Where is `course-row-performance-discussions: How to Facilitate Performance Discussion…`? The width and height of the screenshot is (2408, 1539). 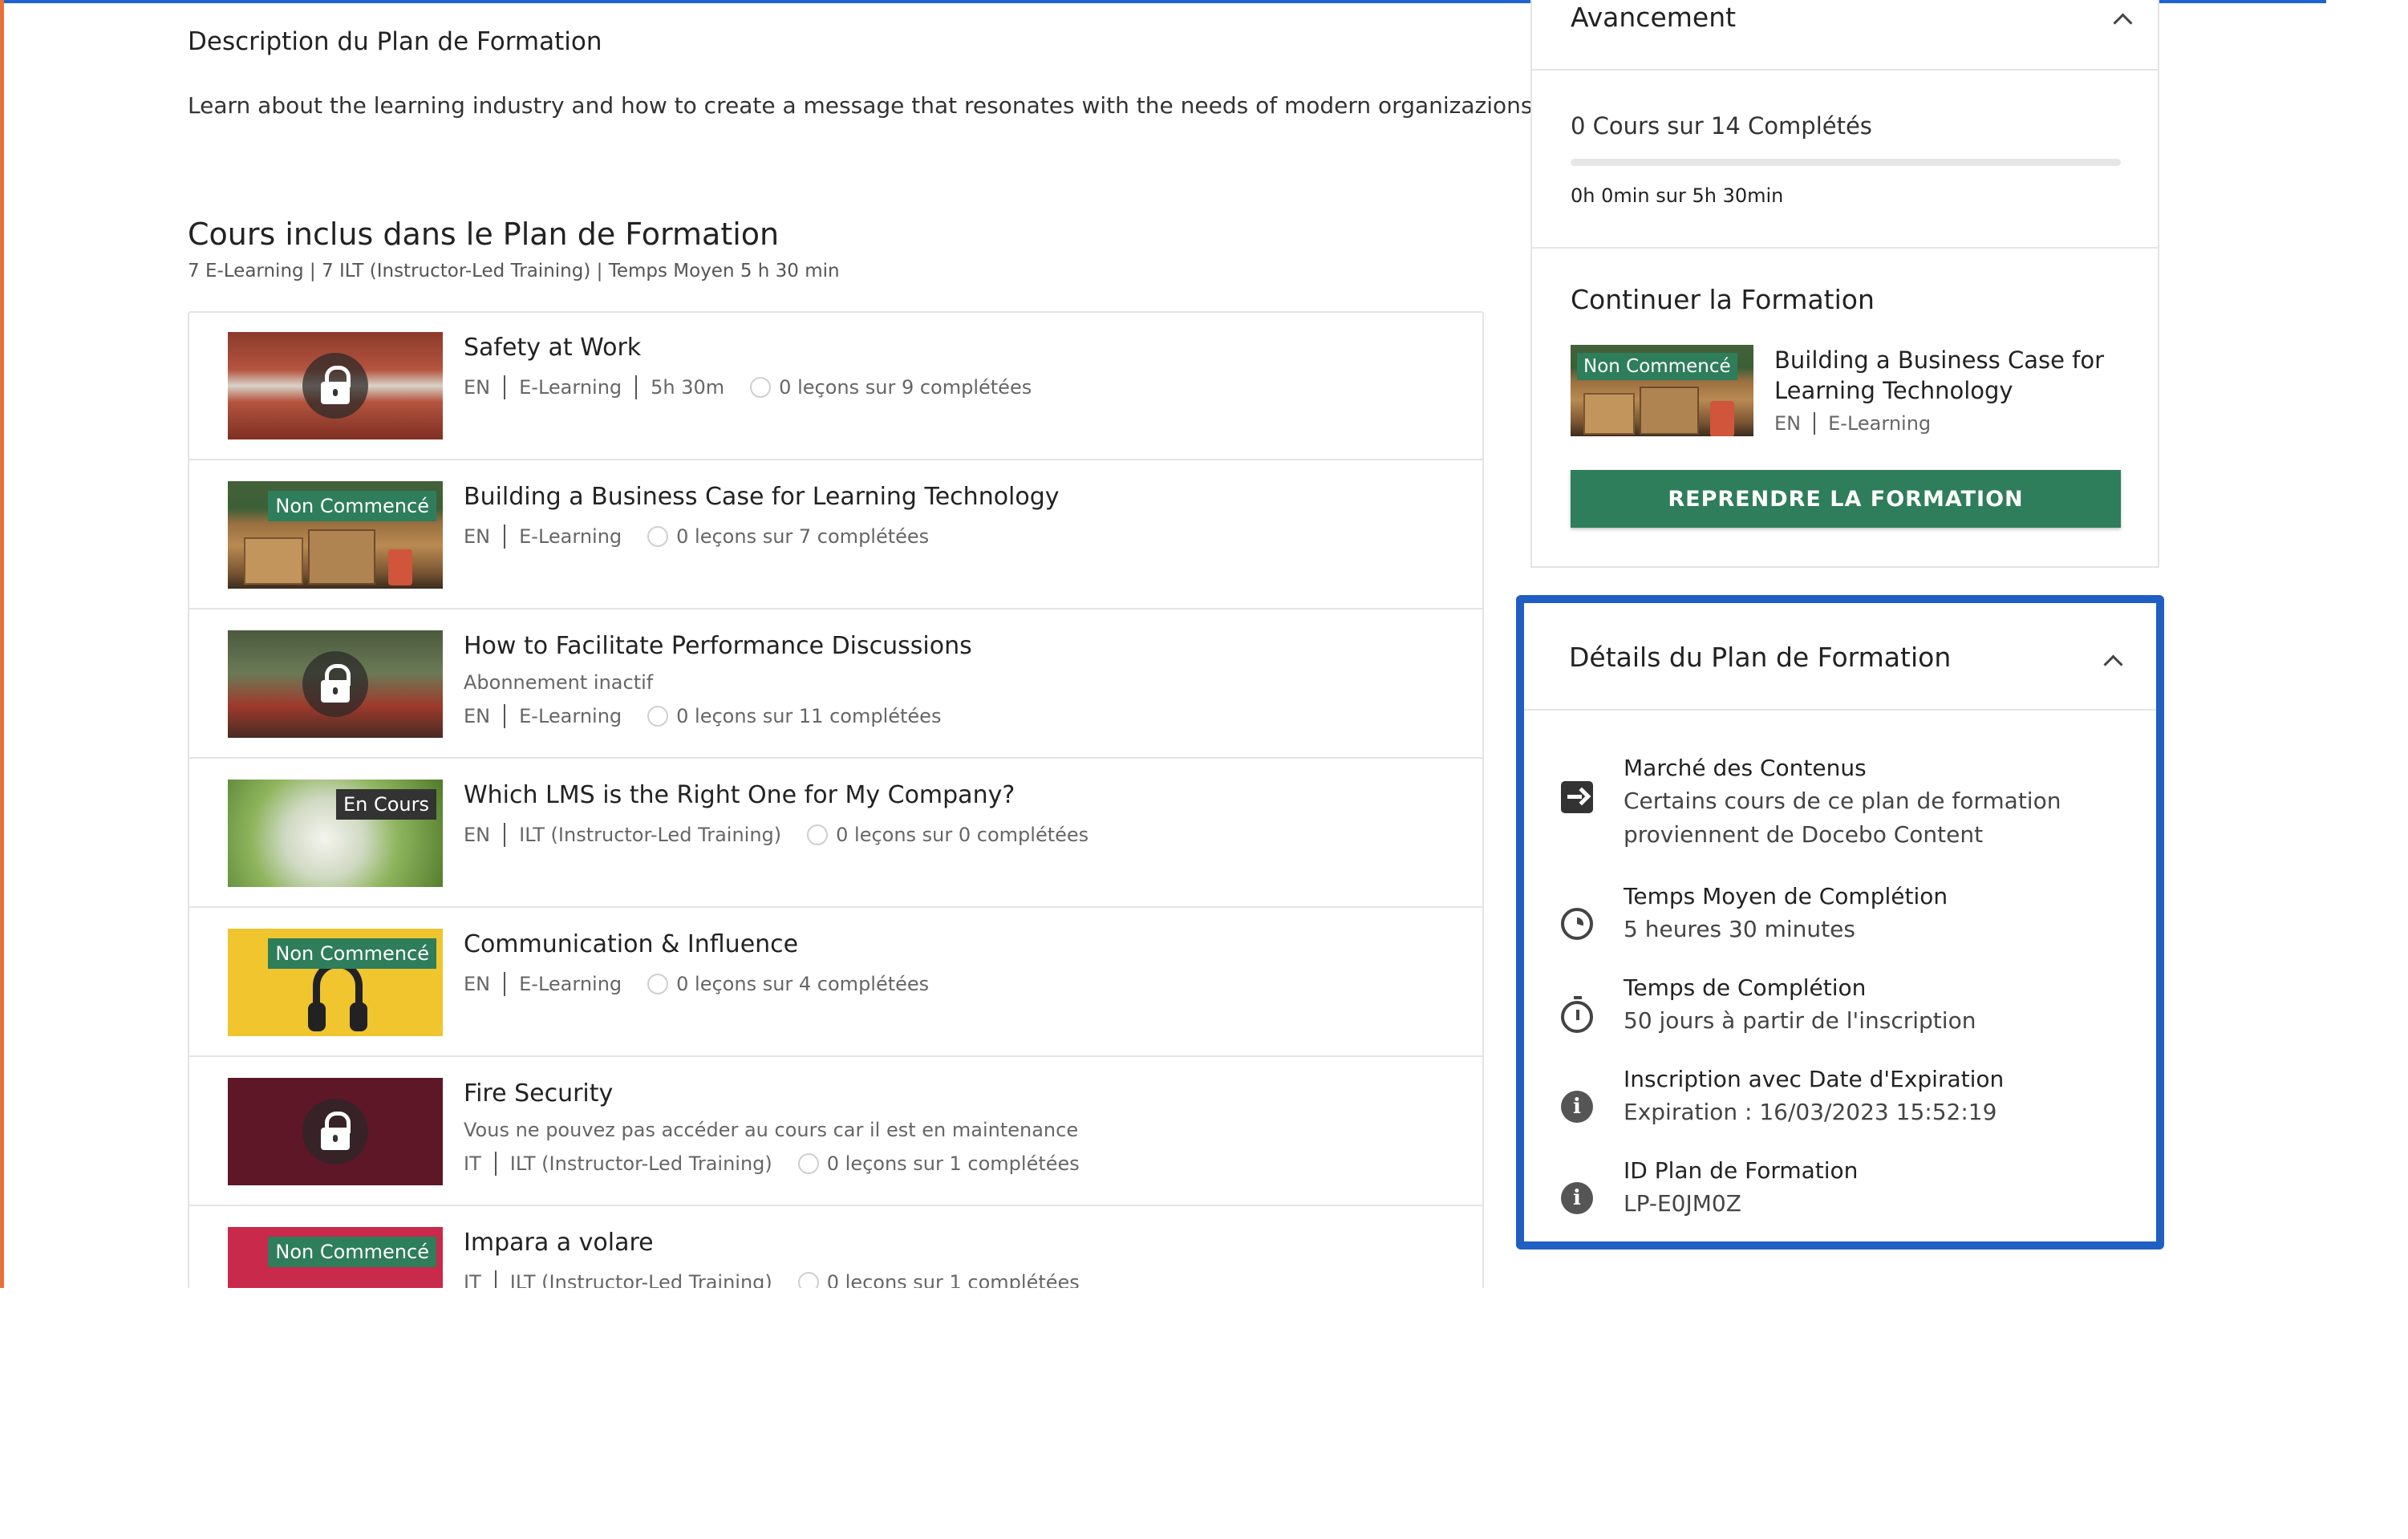 course-row-performance-discussions: How to Facilitate Performance Discussion… is located at coordinates (835, 685).